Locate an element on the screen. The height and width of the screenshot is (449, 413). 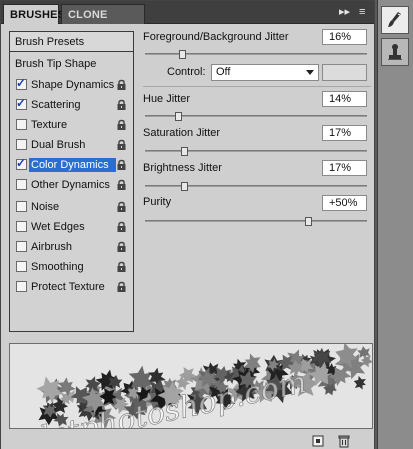
option-wet-edges: Wet Edges is located at coordinates (71, 226).